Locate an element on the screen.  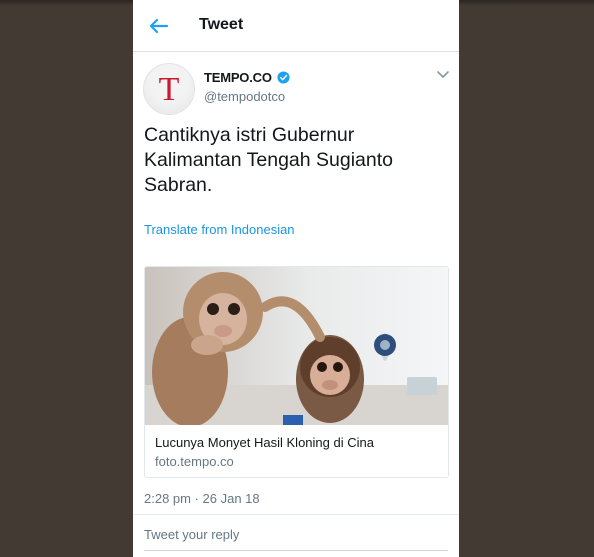
arrow-left-icon is located at coordinates (159, 26).